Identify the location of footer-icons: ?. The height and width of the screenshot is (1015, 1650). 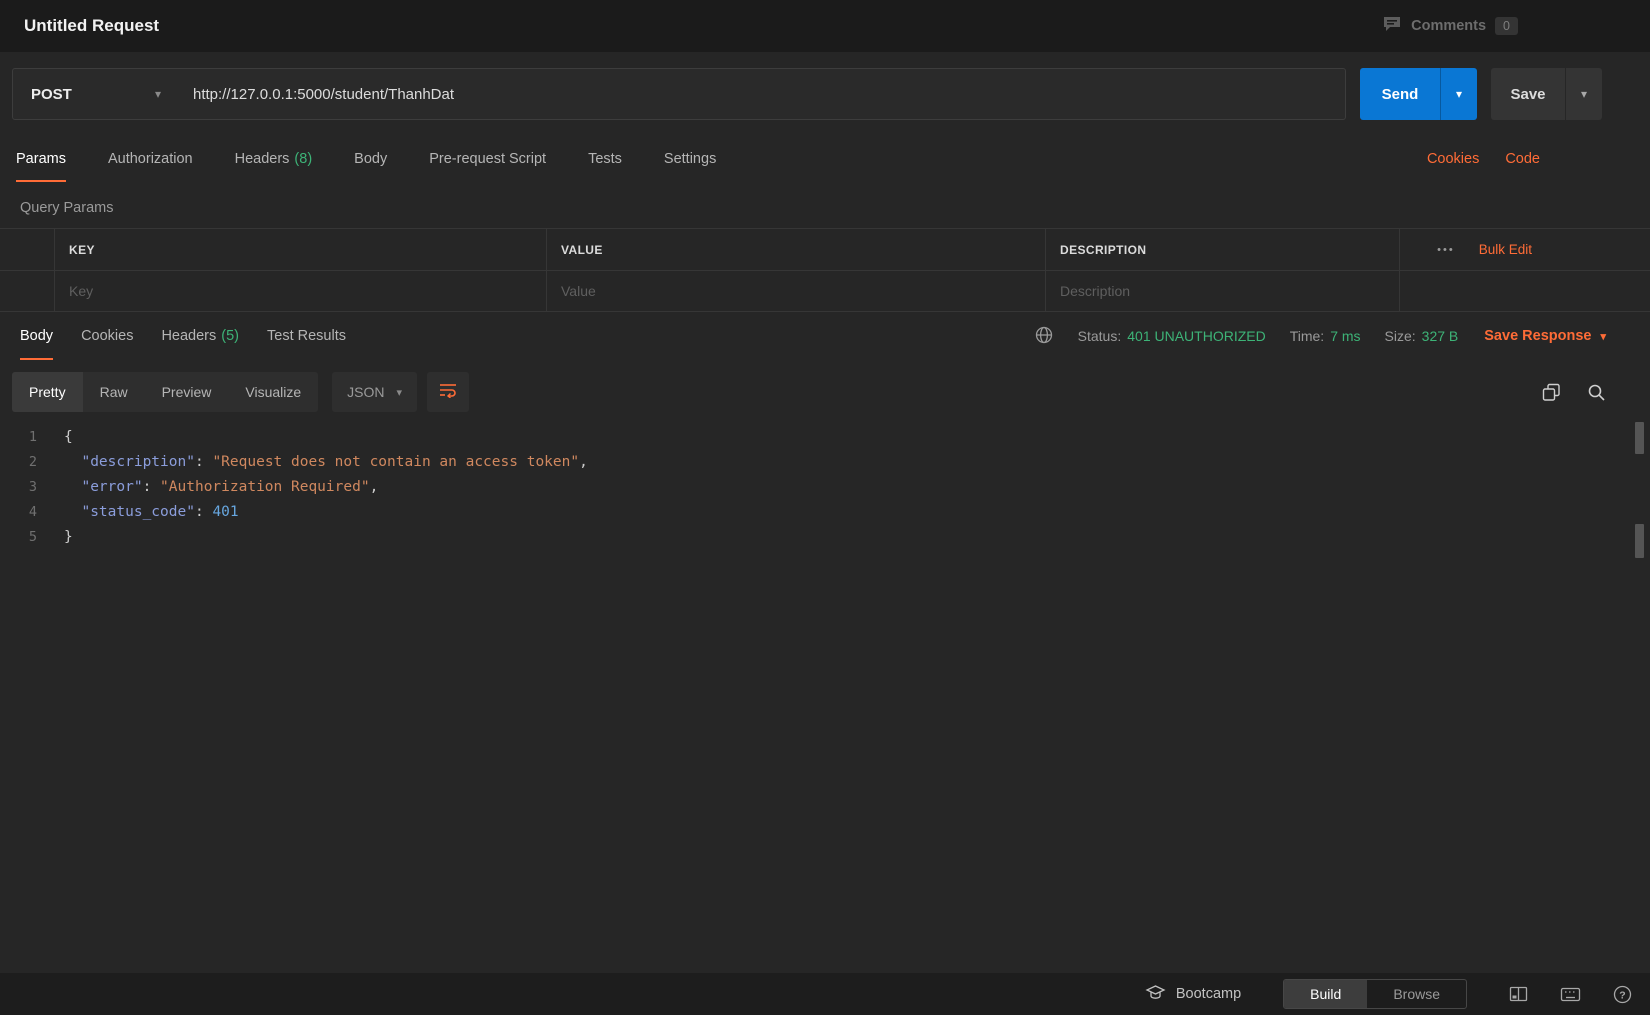
(1570, 994).